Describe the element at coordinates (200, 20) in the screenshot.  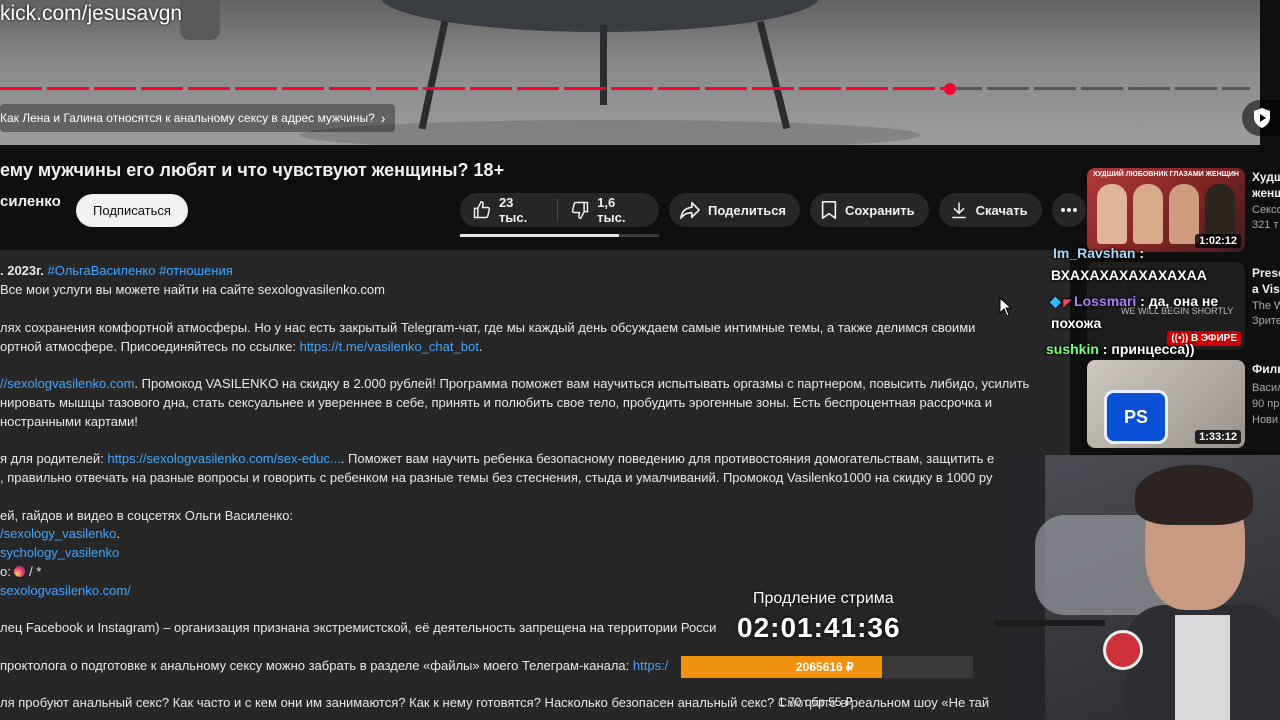
I see `background-stand` at that location.